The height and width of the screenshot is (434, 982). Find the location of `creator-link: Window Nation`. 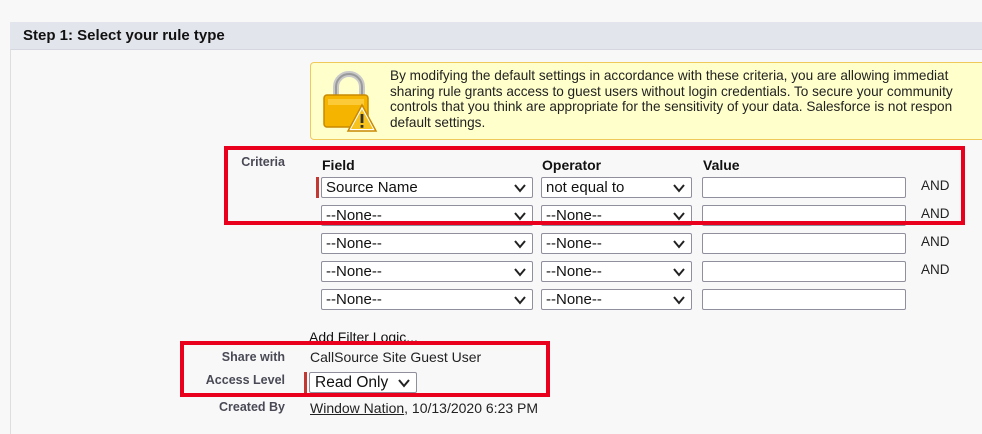

creator-link: Window Nation is located at coordinates (357, 408).